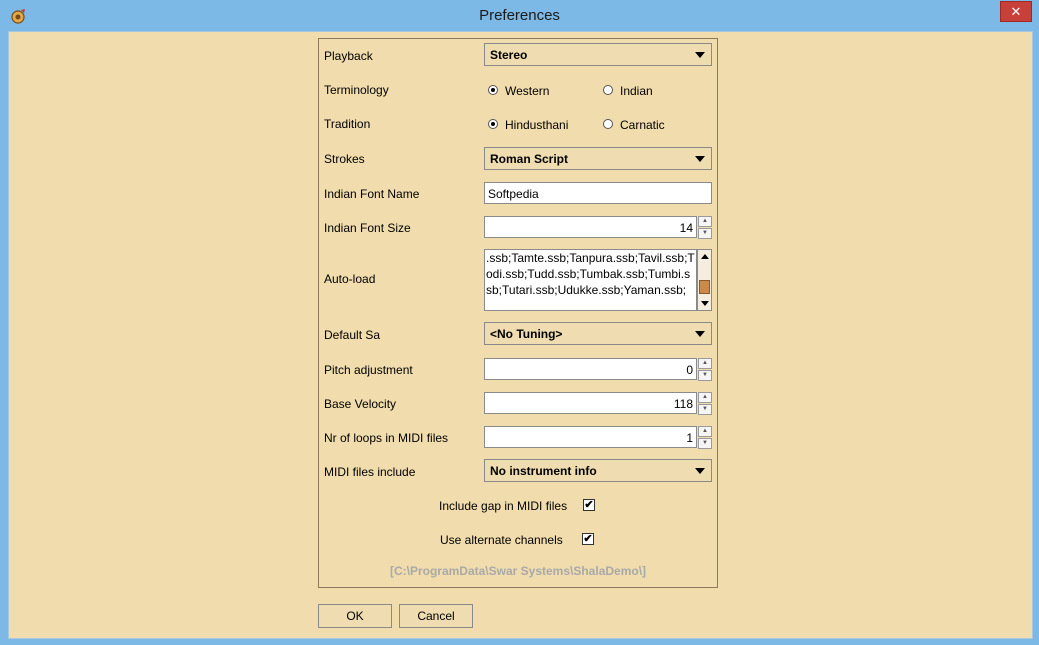  What do you see at coordinates (590, 403) in the screenshot?
I see `velocity-field: 118` at bounding box center [590, 403].